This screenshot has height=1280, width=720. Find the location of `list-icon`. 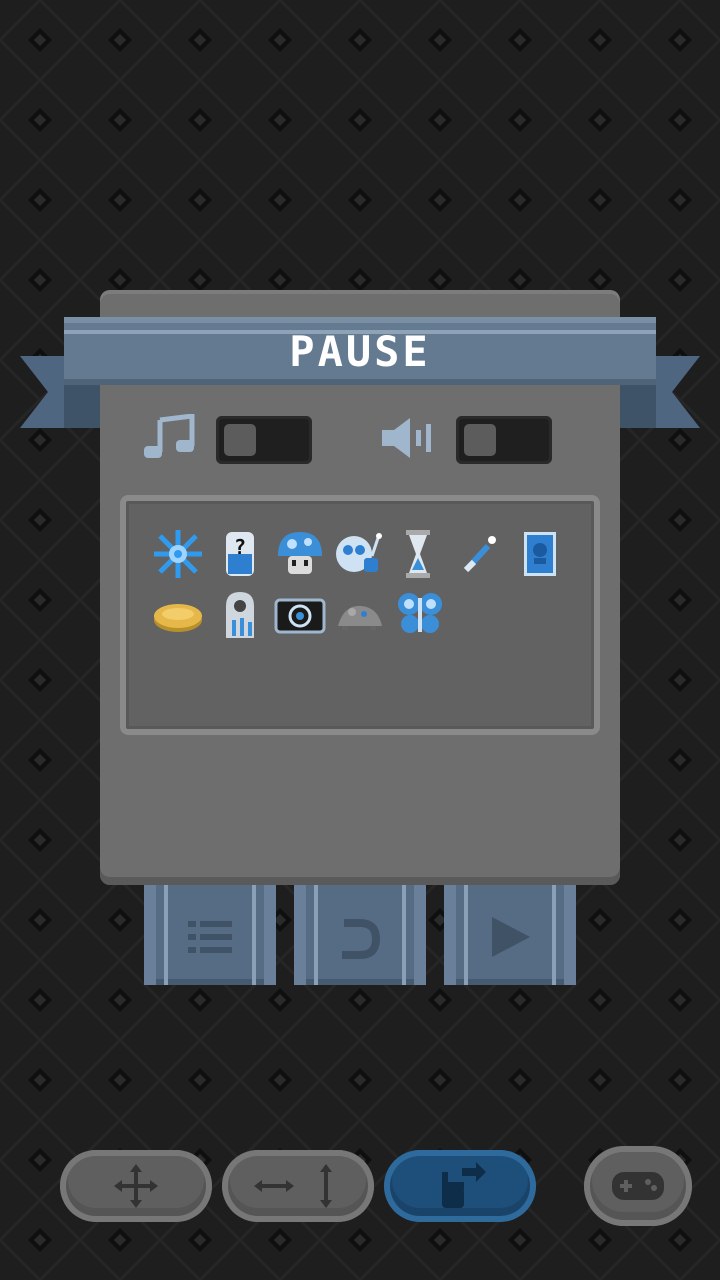

list-icon is located at coordinates (210, 937).